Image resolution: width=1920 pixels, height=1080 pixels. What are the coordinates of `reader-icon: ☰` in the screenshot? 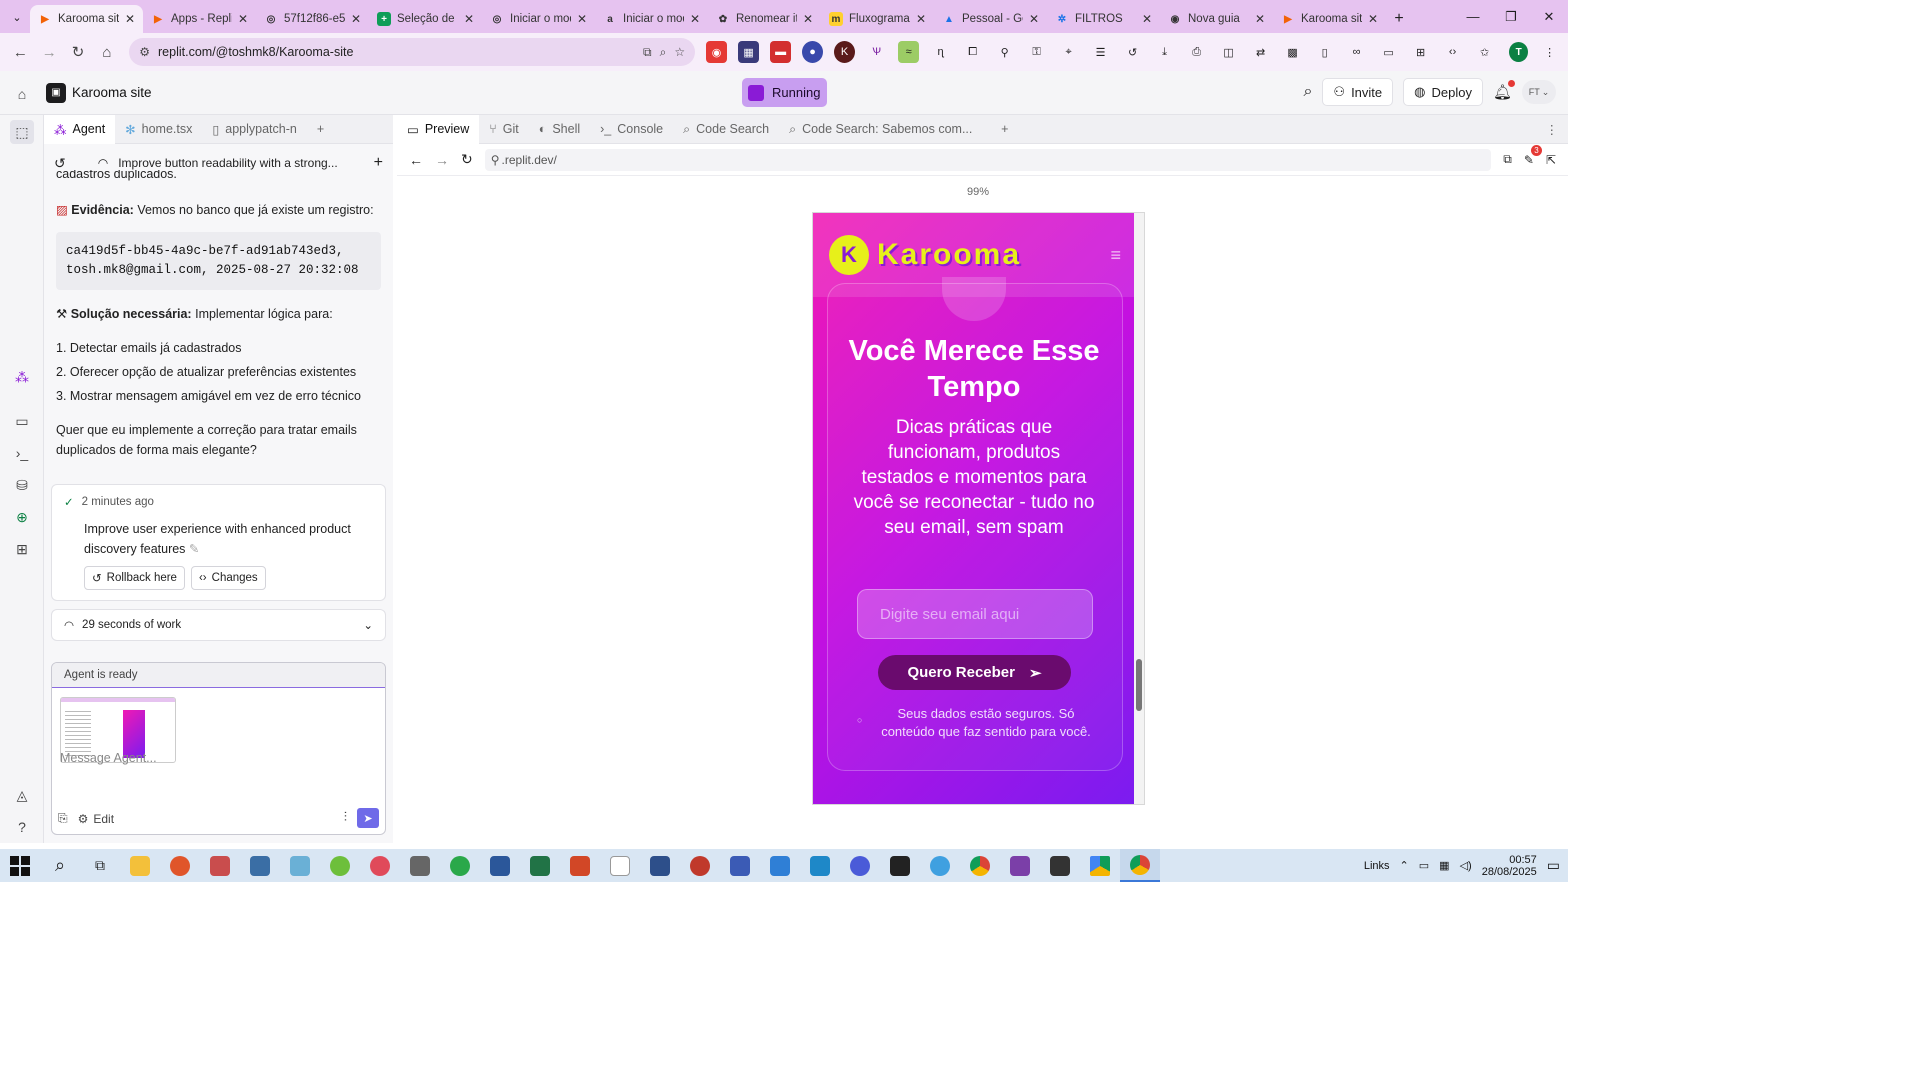 It's located at (1100, 52).